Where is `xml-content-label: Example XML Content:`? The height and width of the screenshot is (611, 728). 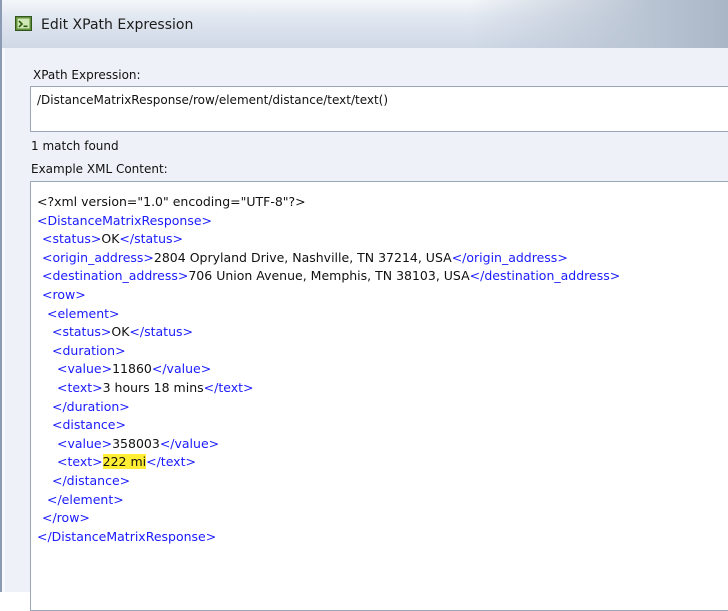
xml-content-label: Example XML Content: is located at coordinates (99, 169).